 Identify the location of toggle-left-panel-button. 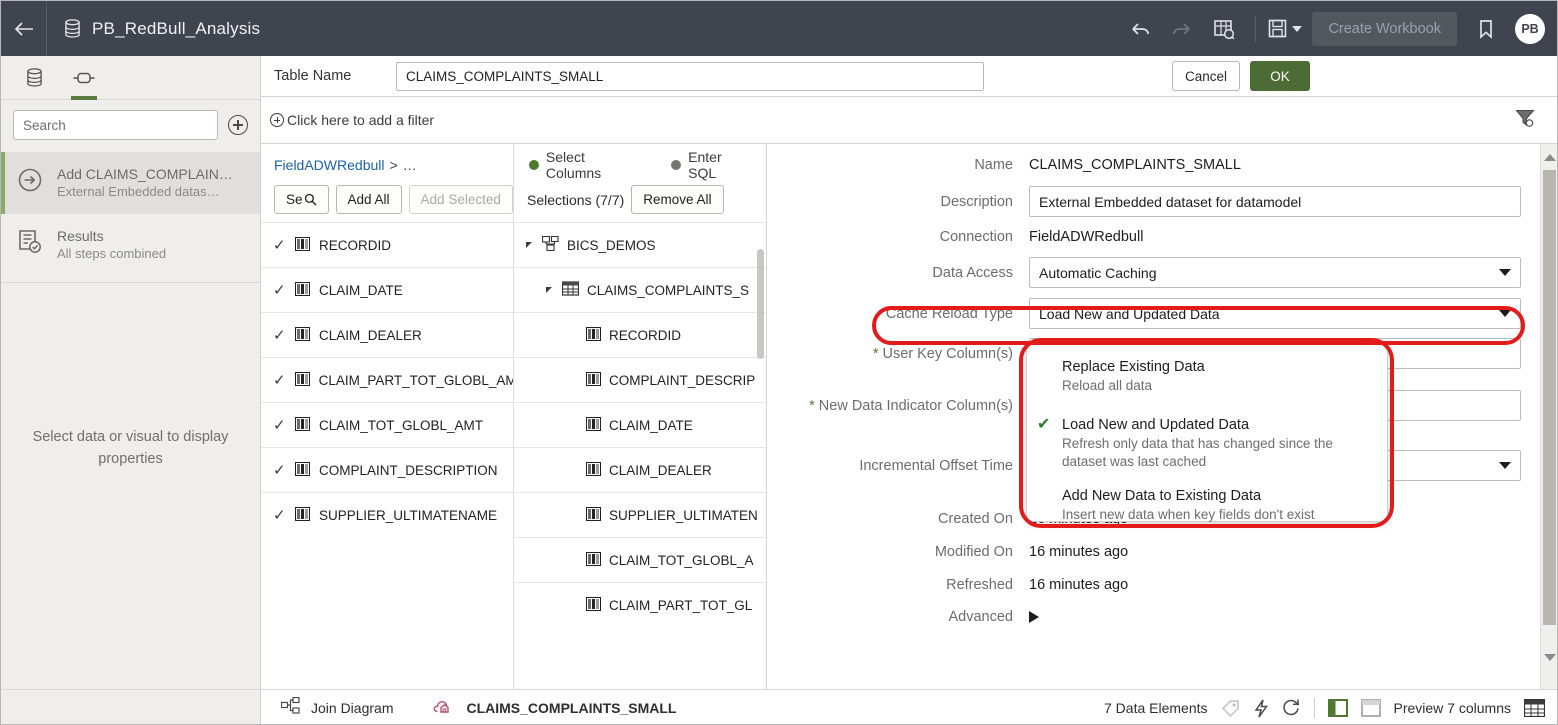
(1337, 708).